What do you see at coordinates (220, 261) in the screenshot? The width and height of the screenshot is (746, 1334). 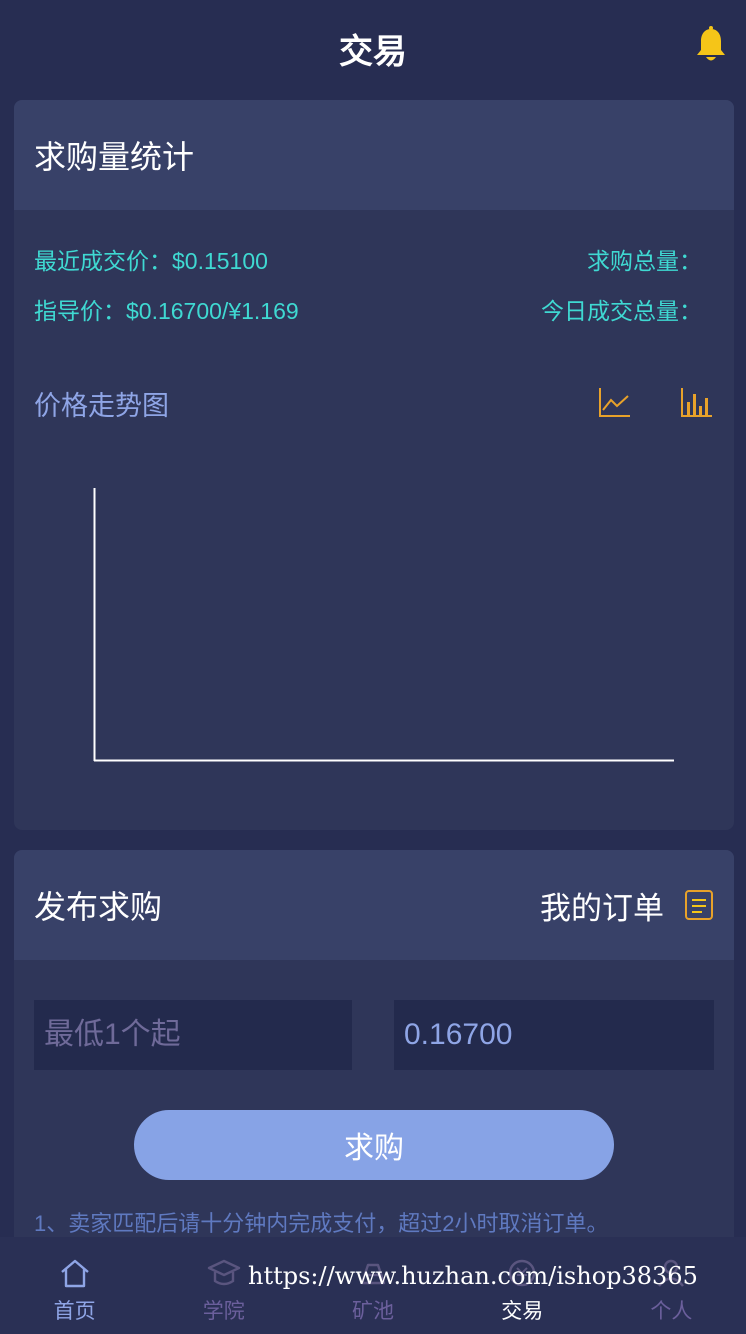 I see `latest-price-value: $0.15100` at bounding box center [220, 261].